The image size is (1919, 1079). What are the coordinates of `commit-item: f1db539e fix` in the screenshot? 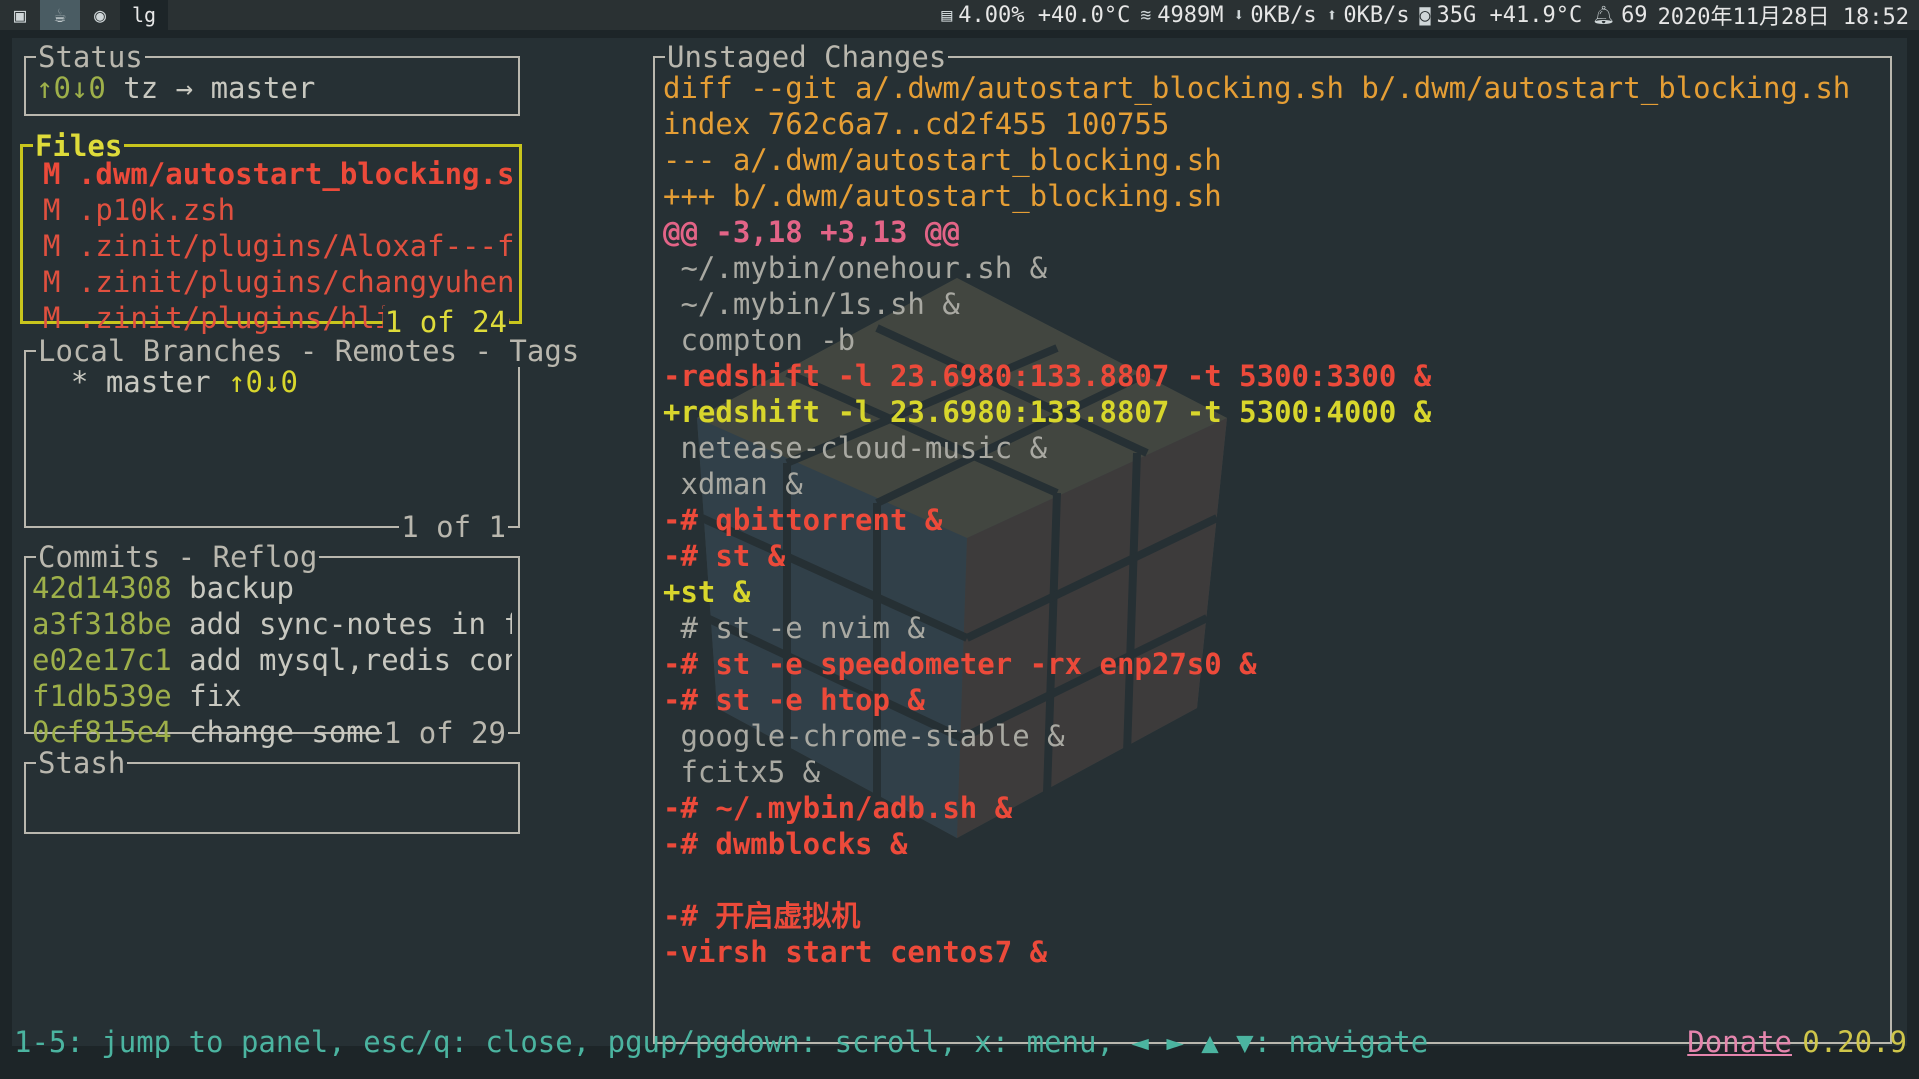 It's located at (272, 696).